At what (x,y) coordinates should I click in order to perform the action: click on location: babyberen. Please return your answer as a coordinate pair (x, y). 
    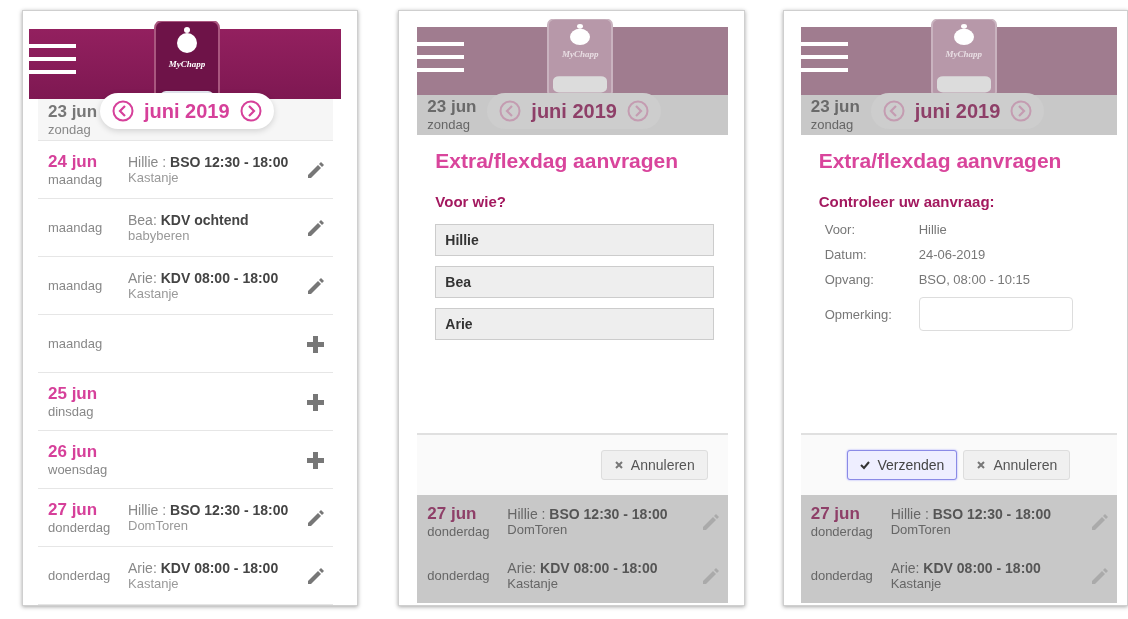
    Looking at the image, I should click on (159, 235).